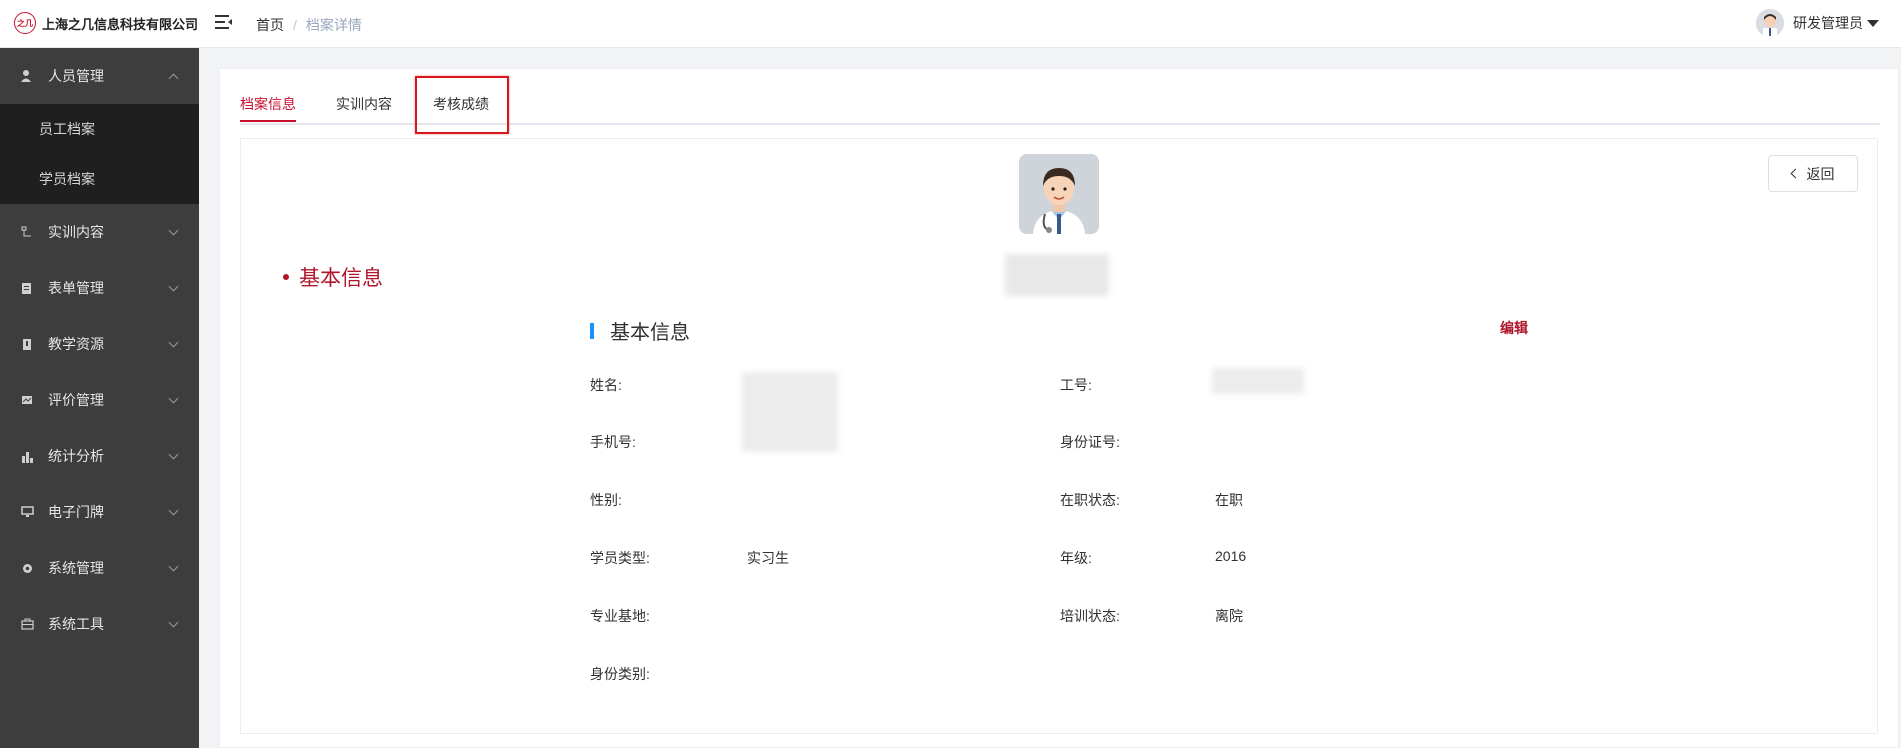 This screenshot has height=748, width=1901. I want to click on section-title-label: 基本信息, so click(650, 333).